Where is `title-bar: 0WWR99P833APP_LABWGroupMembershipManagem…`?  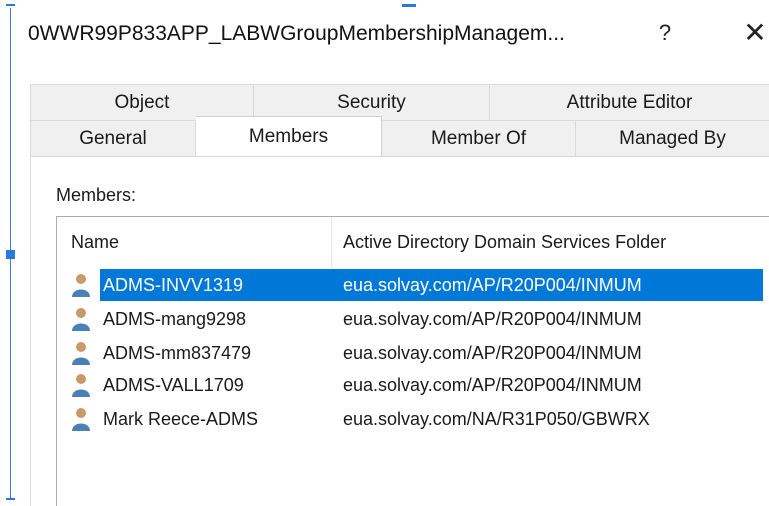 title-bar: 0WWR99P833APP_LABWGroupMembershipManagem… is located at coordinates (384, 37).